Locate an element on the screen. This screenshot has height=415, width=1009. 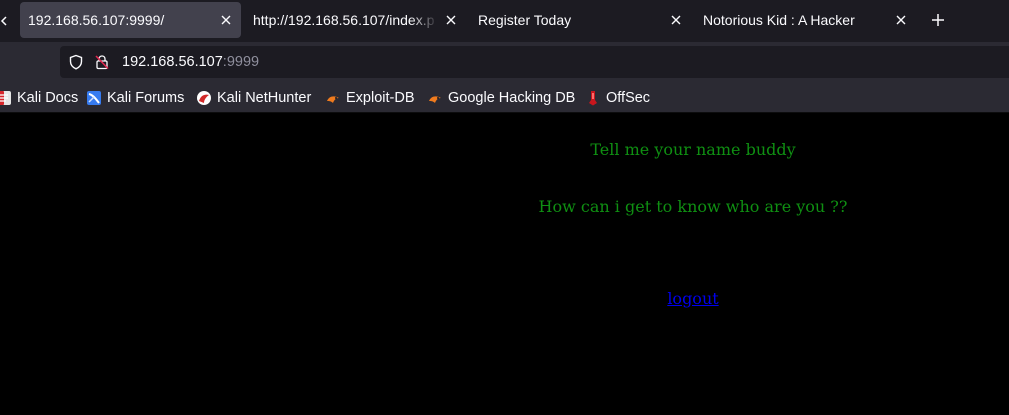
url-text: 192.168.56.107:9999 is located at coordinates (190, 62).